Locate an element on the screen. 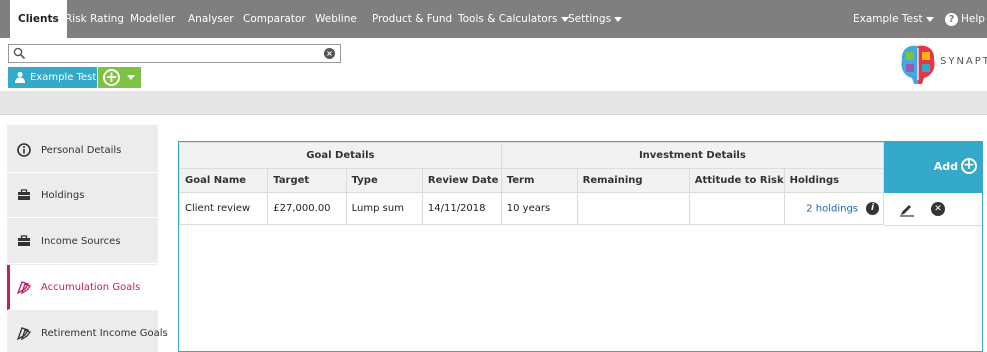 Image resolution: width=987 pixels, height=352 pixels. search-input is located at coordinates (174, 53).